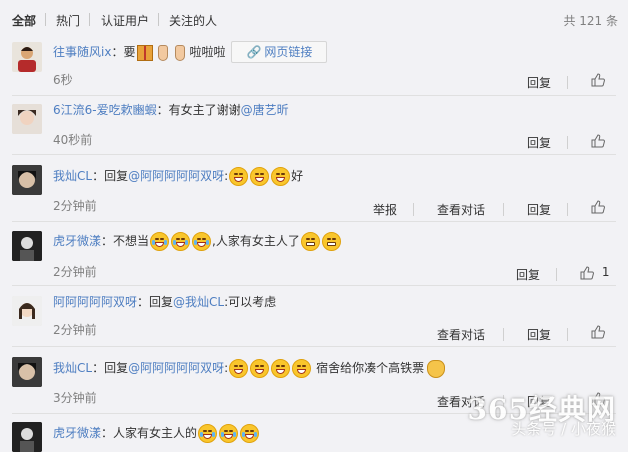 The height and width of the screenshot is (452, 628). What do you see at coordinates (198, 302) in the screenshot?
I see `mention-link: @我灿CL` at bounding box center [198, 302].